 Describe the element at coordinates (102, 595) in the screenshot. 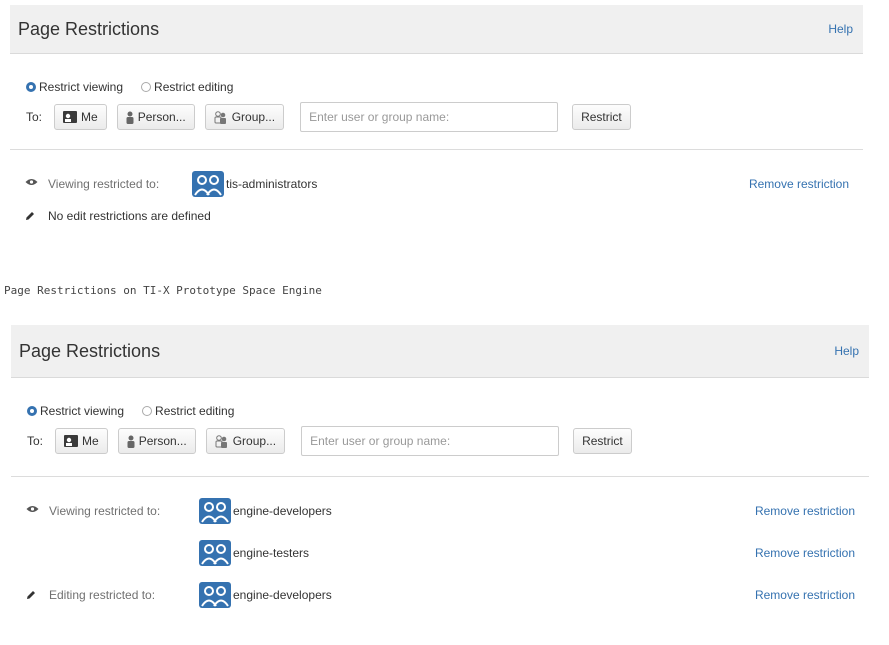

I see `editing-restricted-label: Editing restricted to:` at that location.